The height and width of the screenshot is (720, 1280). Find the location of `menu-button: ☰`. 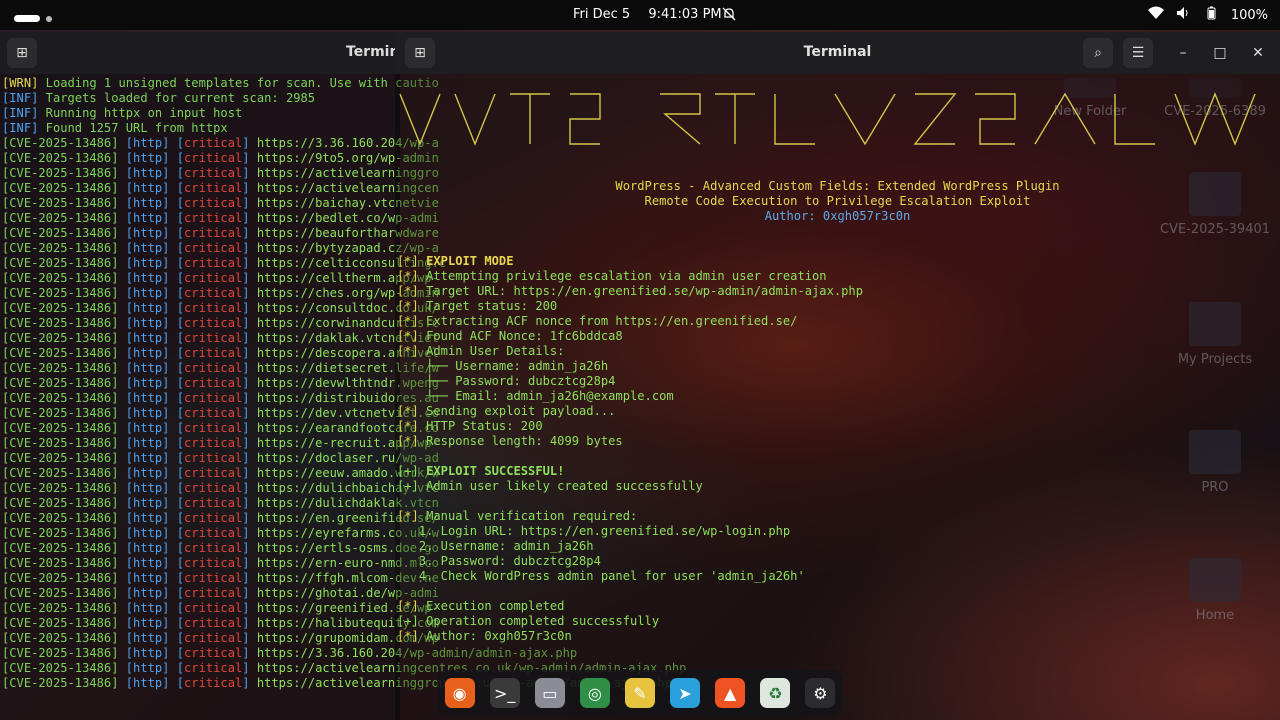

menu-button: ☰ is located at coordinates (1138, 53).